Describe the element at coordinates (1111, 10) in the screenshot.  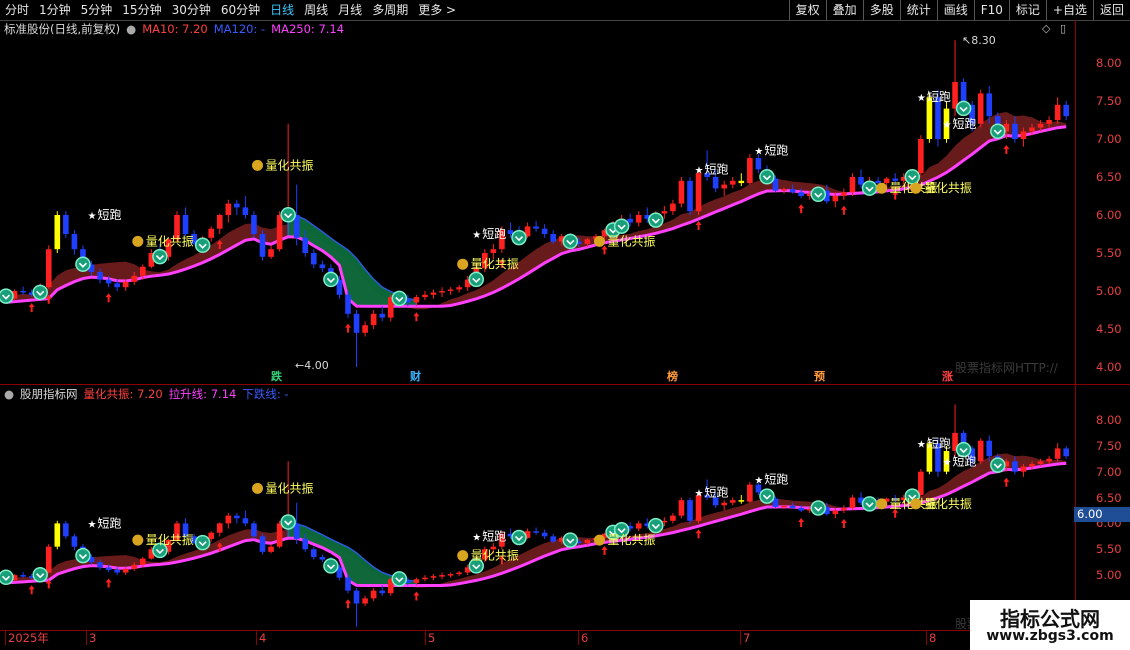
I see `toolbar-button: 返回` at that location.